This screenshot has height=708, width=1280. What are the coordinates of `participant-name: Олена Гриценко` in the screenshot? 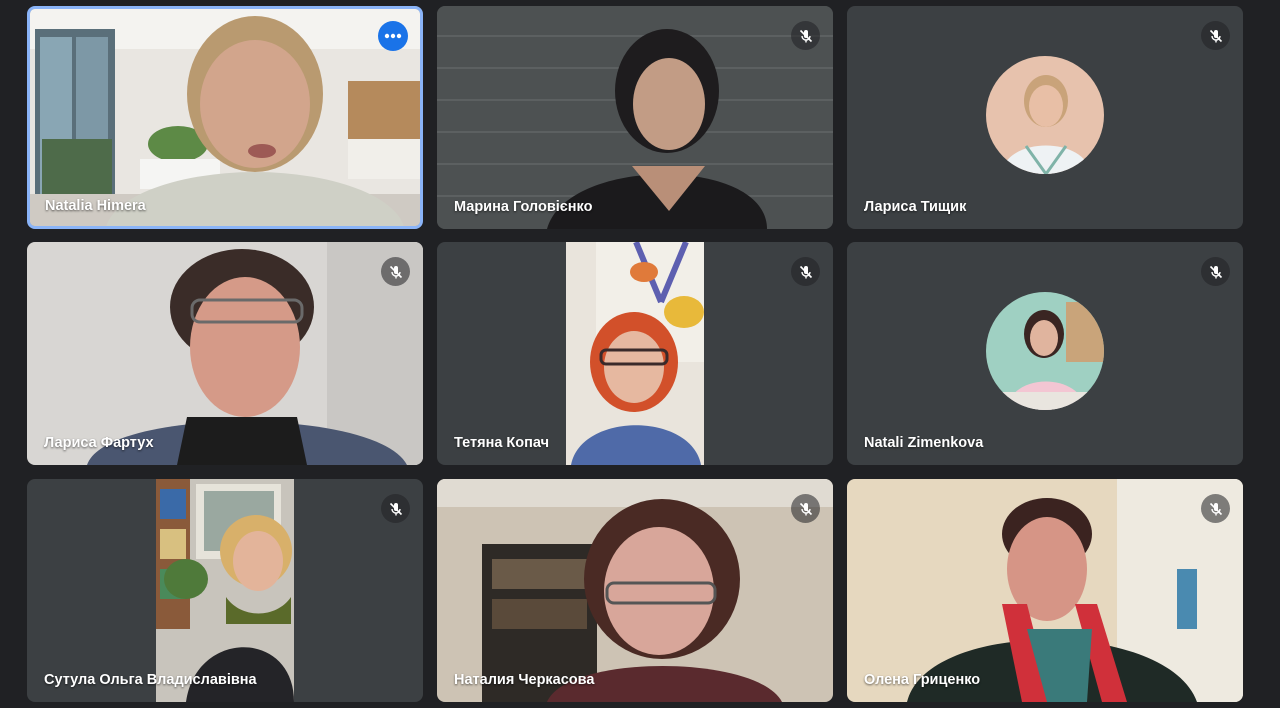 It's located at (922, 680).